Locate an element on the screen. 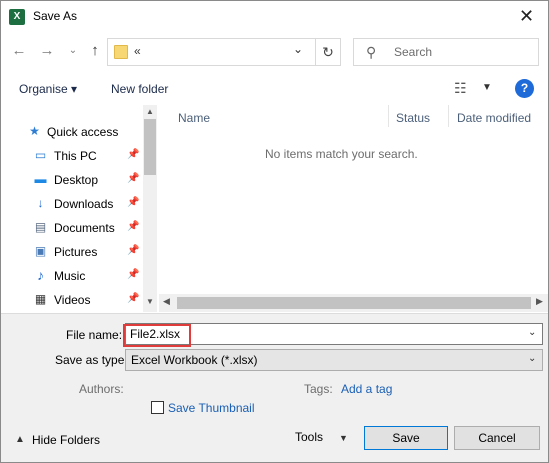  save-type-label: Save as type: is located at coordinates (91, 360).